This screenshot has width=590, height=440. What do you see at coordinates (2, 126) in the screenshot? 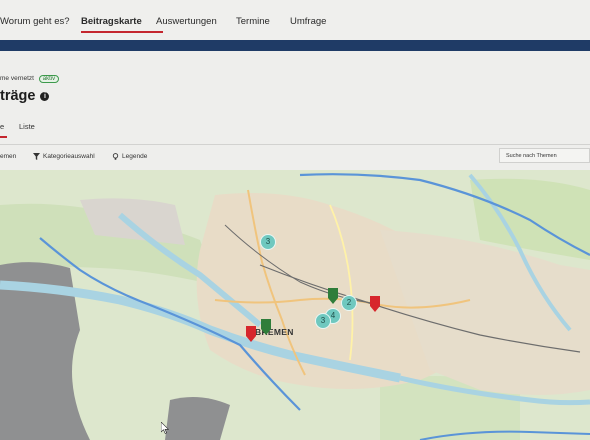
I see `tab-karte: e` at bounding box center [2, 126].